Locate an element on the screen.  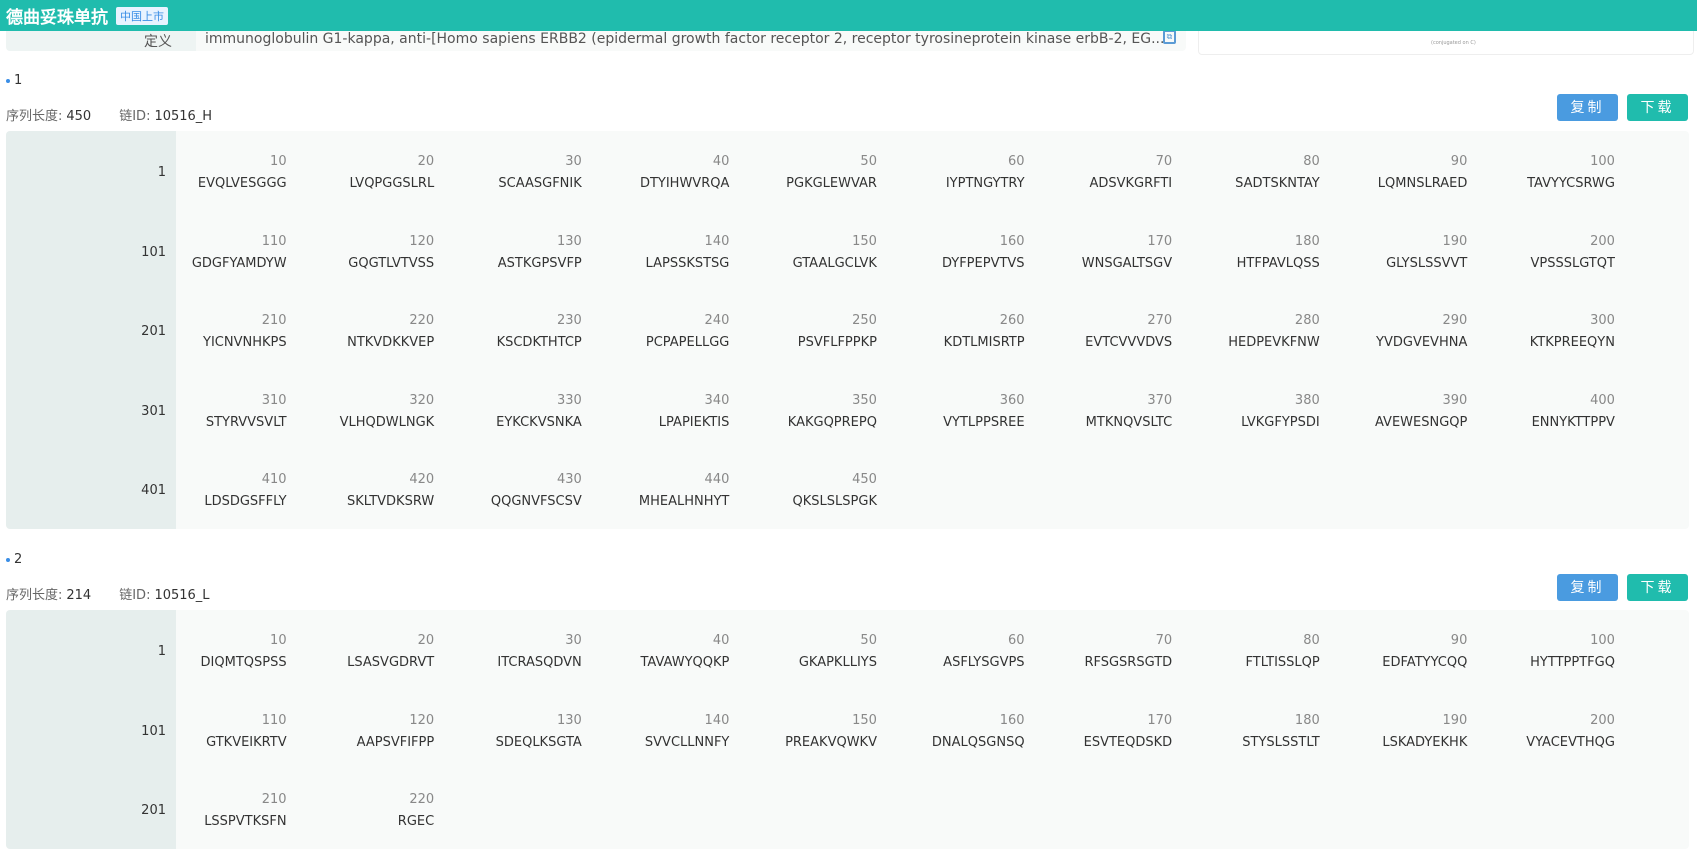
residue-sequence: FTLTISSLQP is located at coordinates (1282, 662).